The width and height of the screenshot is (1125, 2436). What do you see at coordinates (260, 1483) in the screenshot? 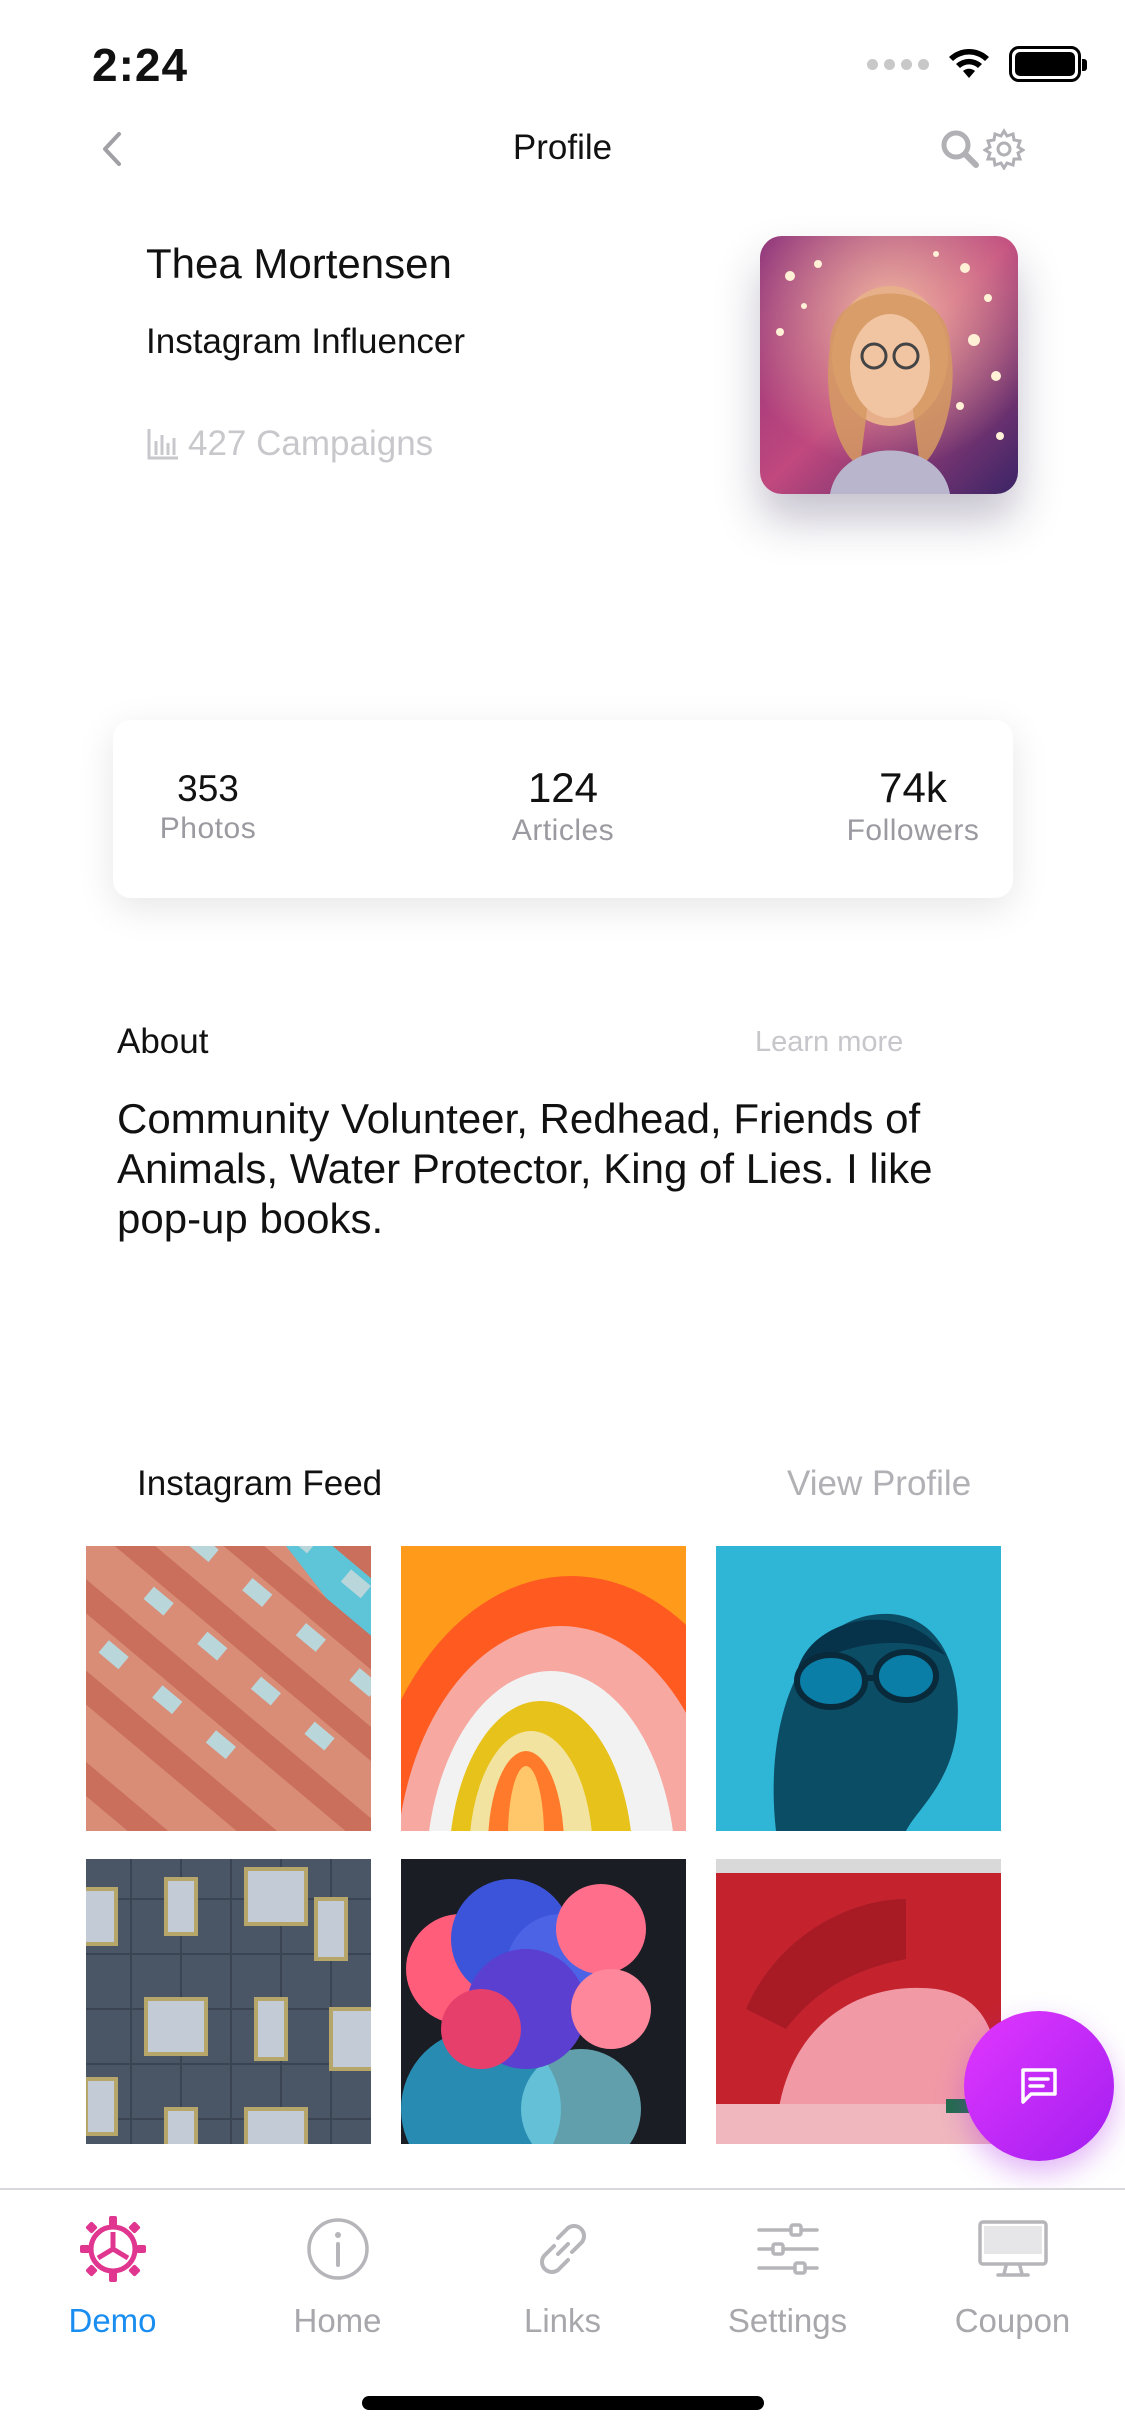
I see `feed-title: Instagram Feed` at bounding box center [260, 1483].